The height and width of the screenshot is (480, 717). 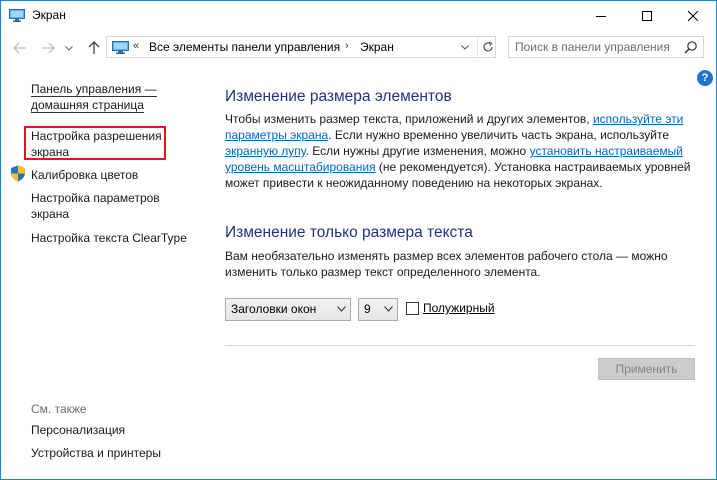 I want to click on sidebar-item-display-params: Настройка параметров экрана, so click(x=106, y=206).